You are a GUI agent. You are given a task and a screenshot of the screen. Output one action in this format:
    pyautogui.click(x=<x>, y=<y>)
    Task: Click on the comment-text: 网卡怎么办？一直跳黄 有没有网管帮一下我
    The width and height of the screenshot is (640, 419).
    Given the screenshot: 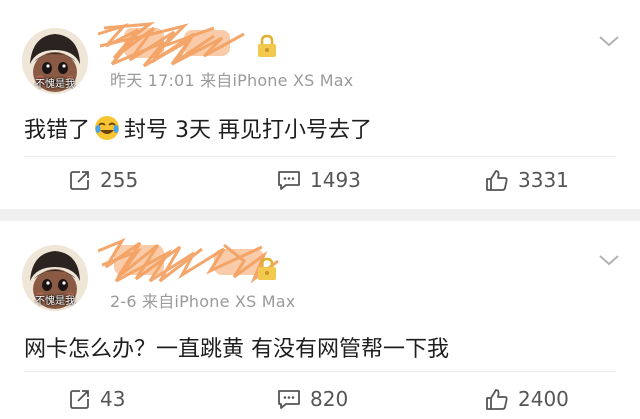 What is the action you would take?
    pyautogui.click(x=236, y=349)
    